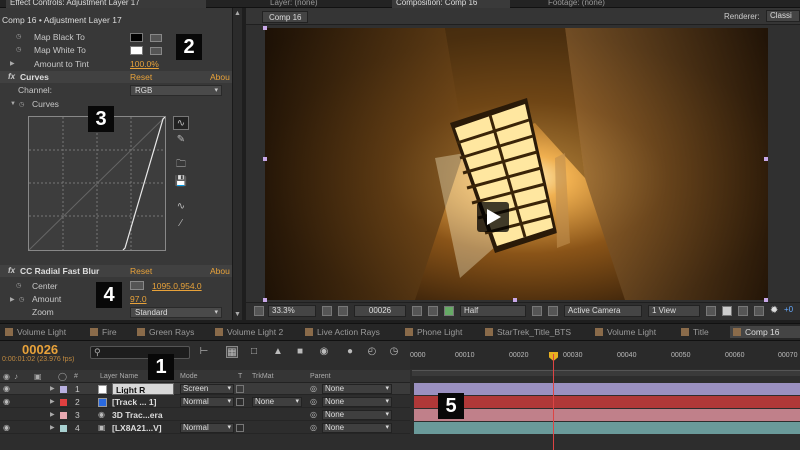  I want to click on composition-mini-flowchart-icon: ⊢, so click(204, 352).